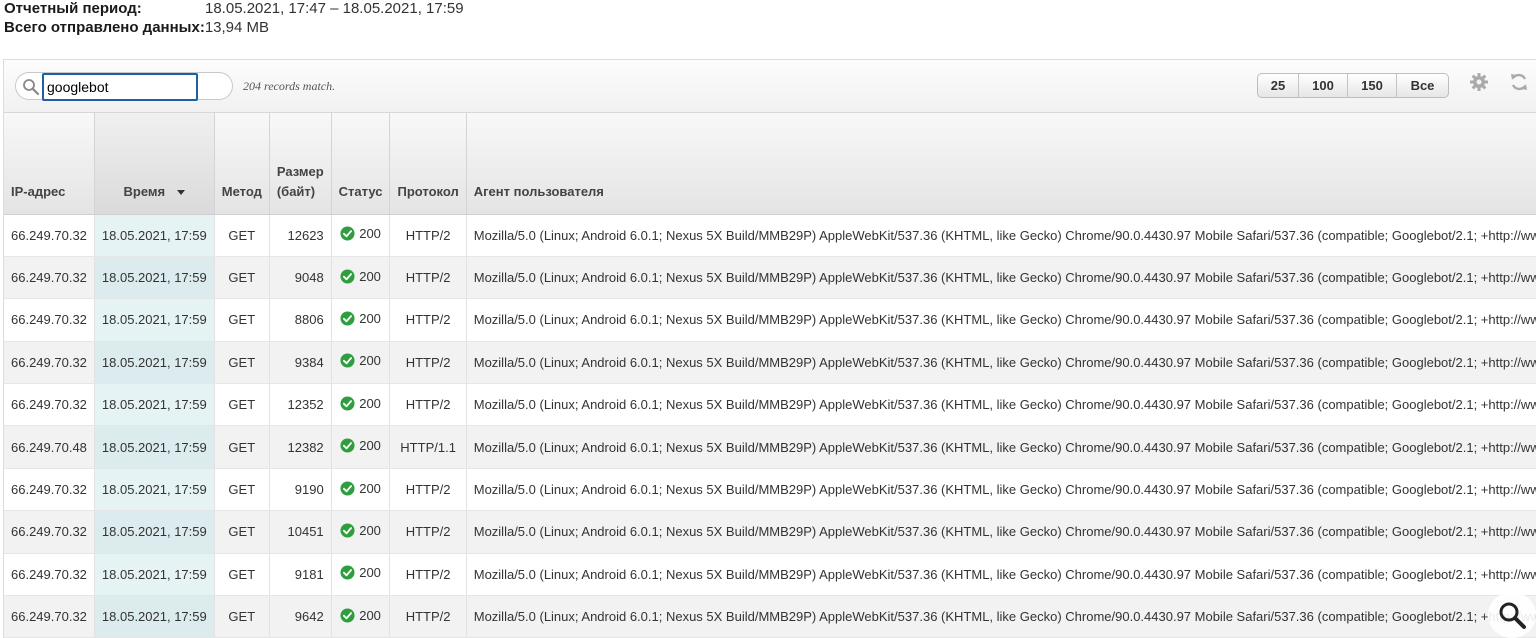 The width and height of the screenshot is (1536, 638). I want to click on column-header-method-label: Метод, so click(241, 191).